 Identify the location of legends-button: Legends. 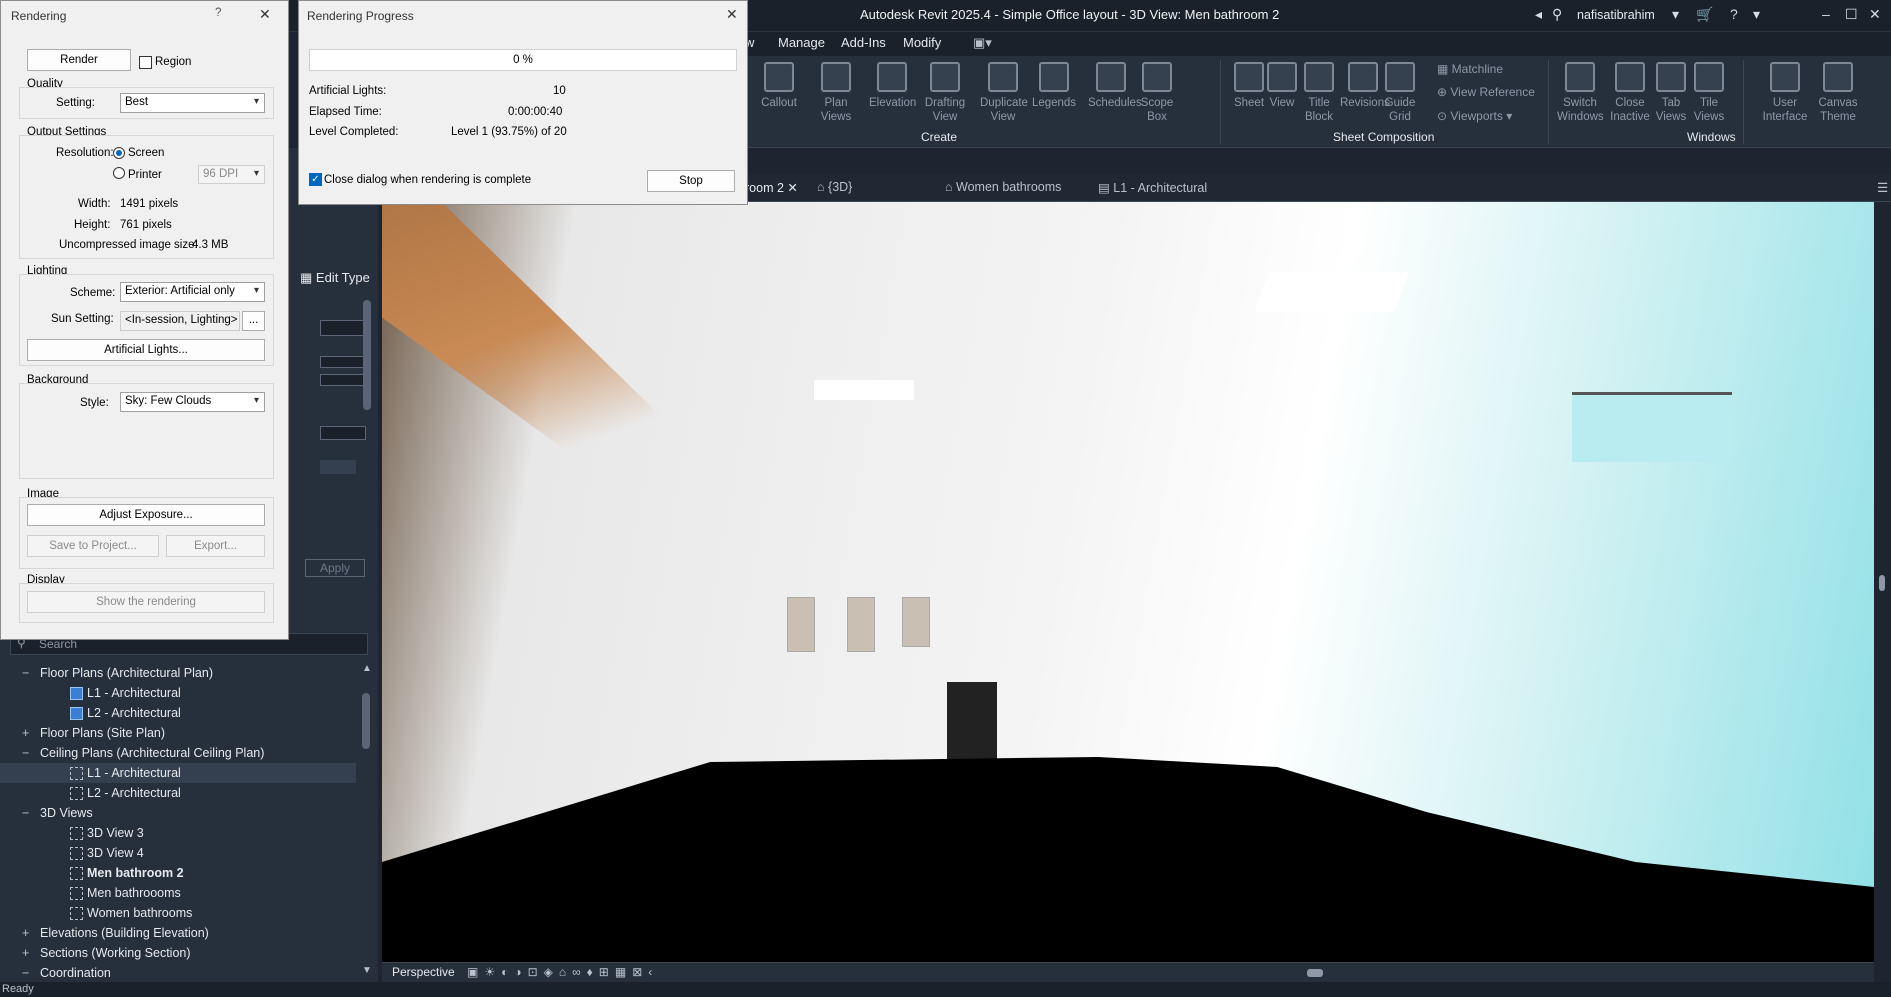
(1054, 86).